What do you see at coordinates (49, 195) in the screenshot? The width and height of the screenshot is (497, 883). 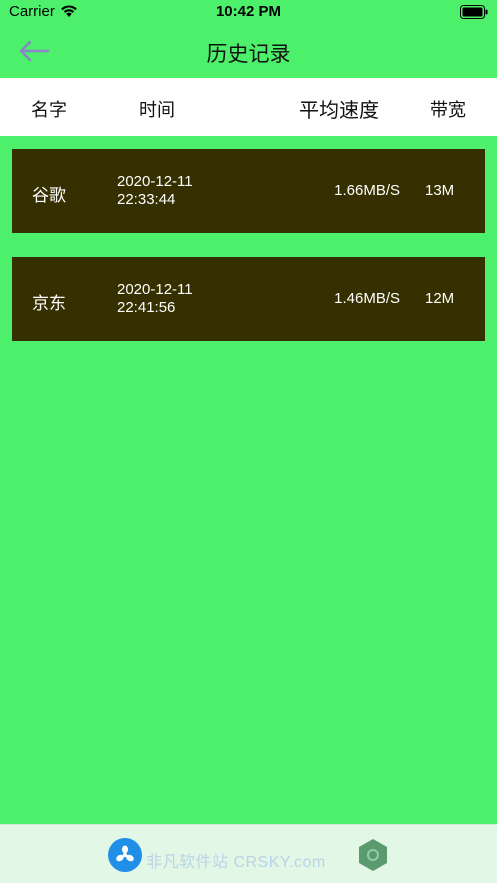 I see `row-name: 谷歌` at bounding box center [49, 195].